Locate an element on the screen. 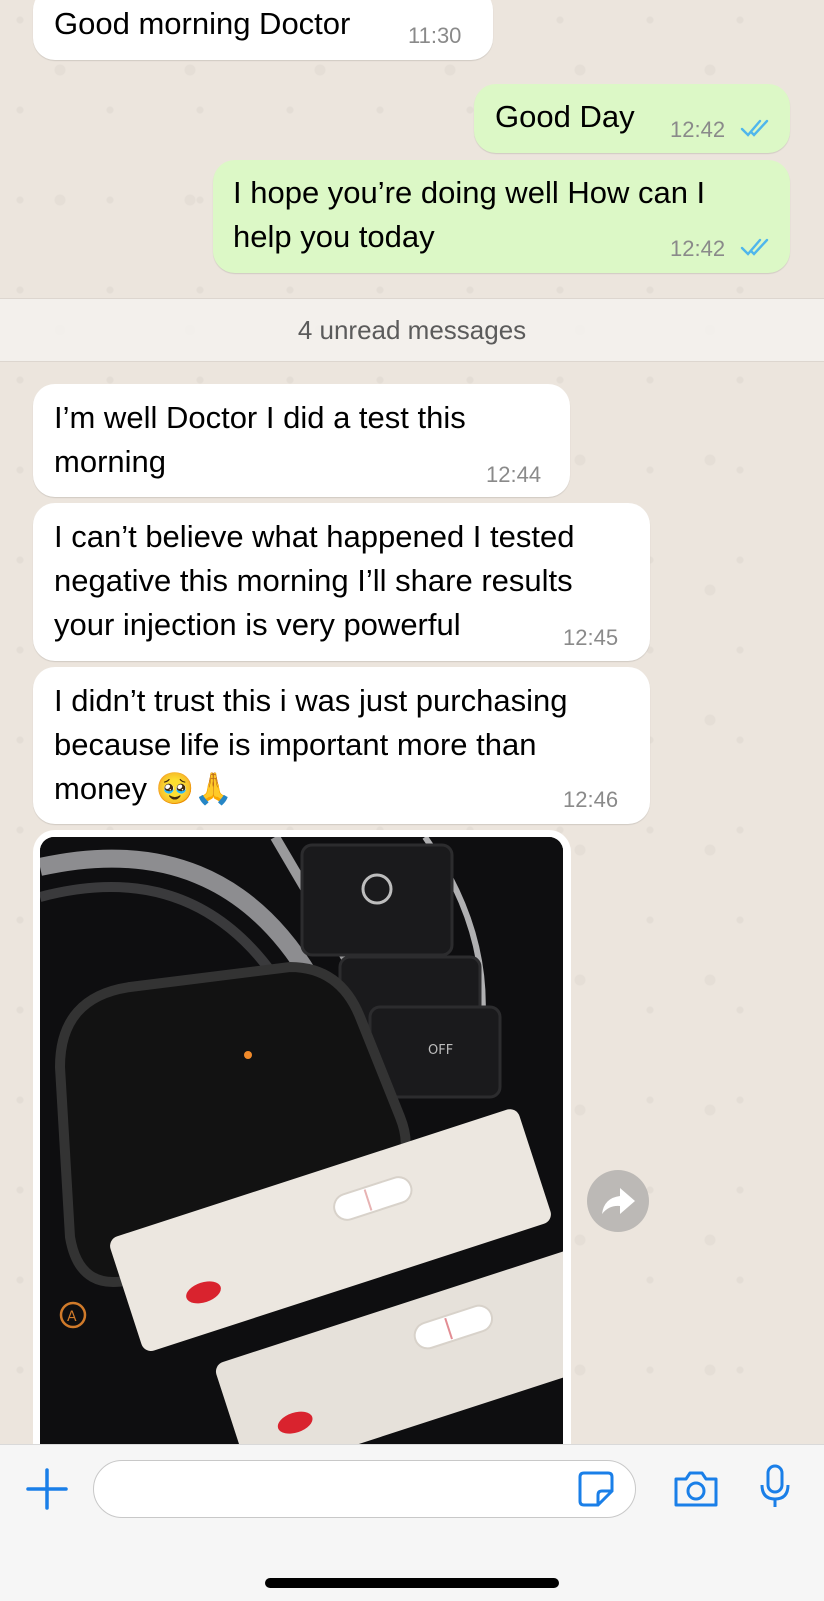 The width and height of the screenshot is (824, 1601). message-text-line: because life is important more than is located at coordinates (295, 744).